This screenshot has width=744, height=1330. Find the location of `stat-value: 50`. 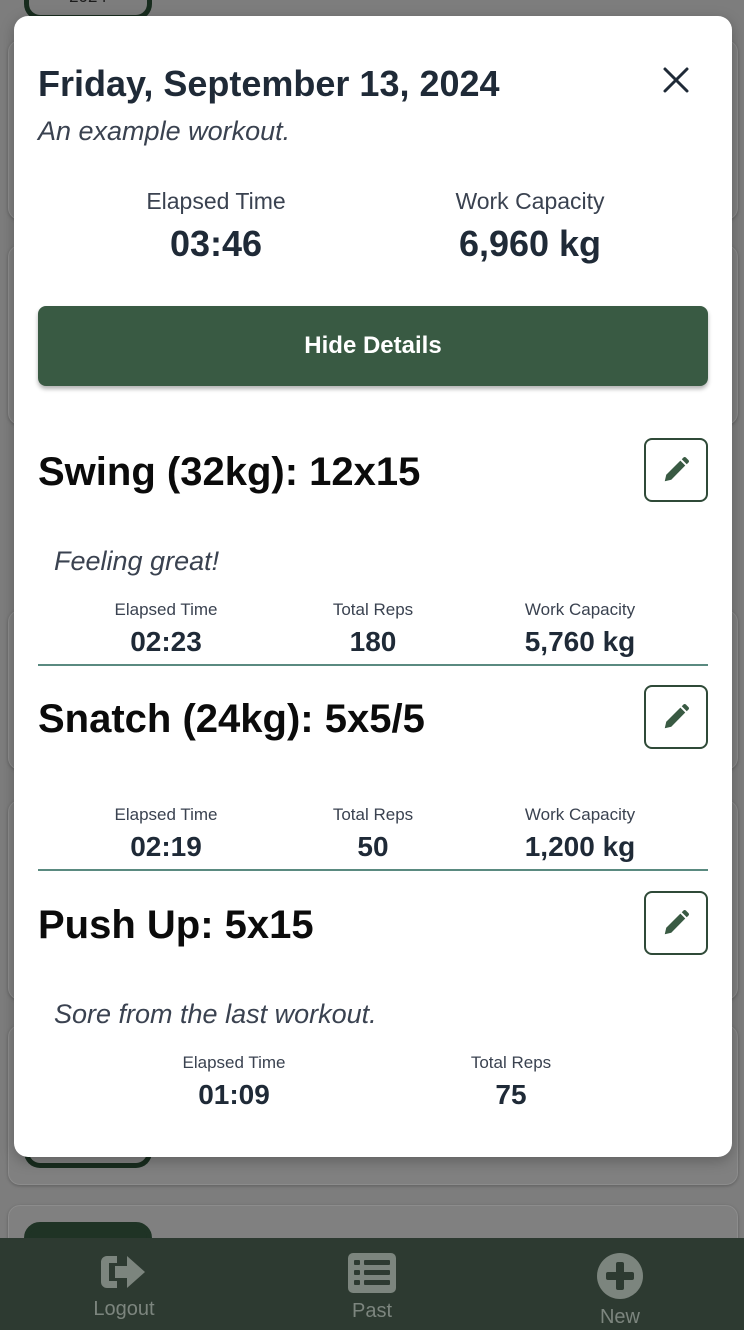

stat-value: 50 is located at coordinates (373, 846).